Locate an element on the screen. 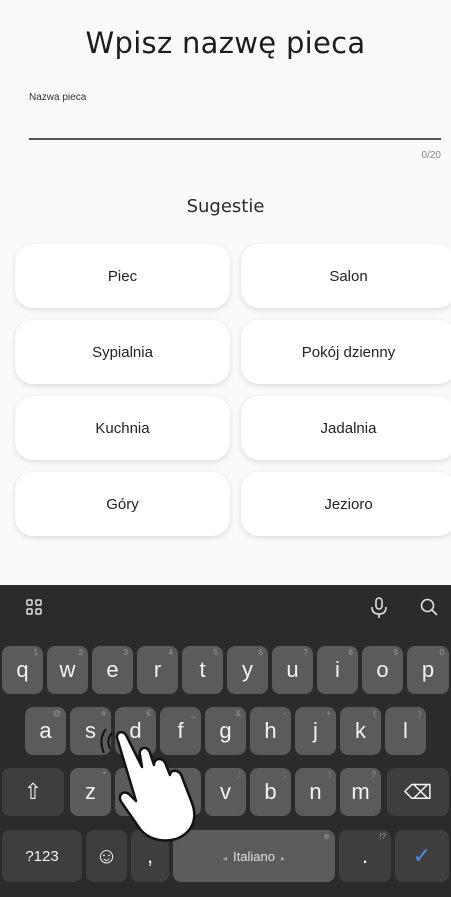 This screenshot has height=897, width=451. backspace-key: ⌫ is located at coordinates (418, 792).